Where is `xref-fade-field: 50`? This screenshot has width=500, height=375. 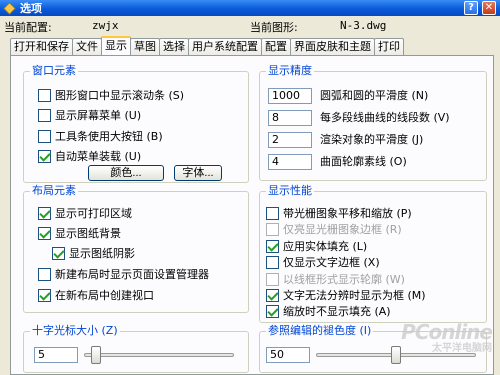
xref-fade-field: 50 is located at coordinates (288, 355).